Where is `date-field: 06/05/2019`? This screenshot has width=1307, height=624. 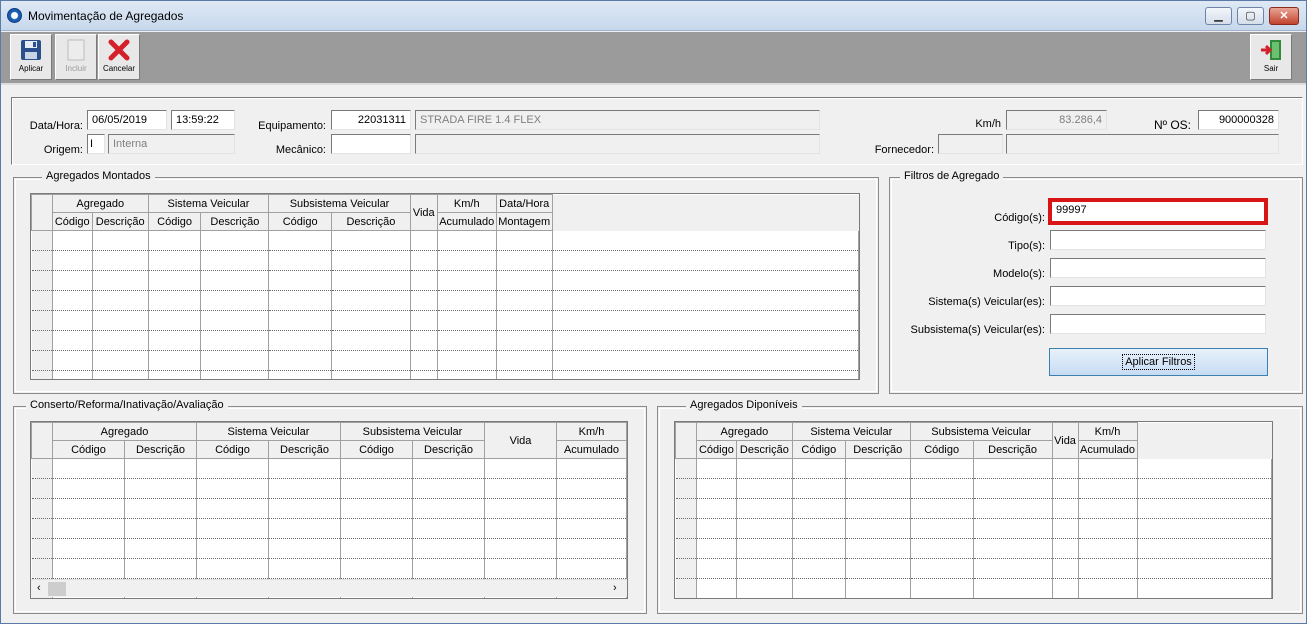
date-field: 06/05/2019 is located at coordinates (127, 120).